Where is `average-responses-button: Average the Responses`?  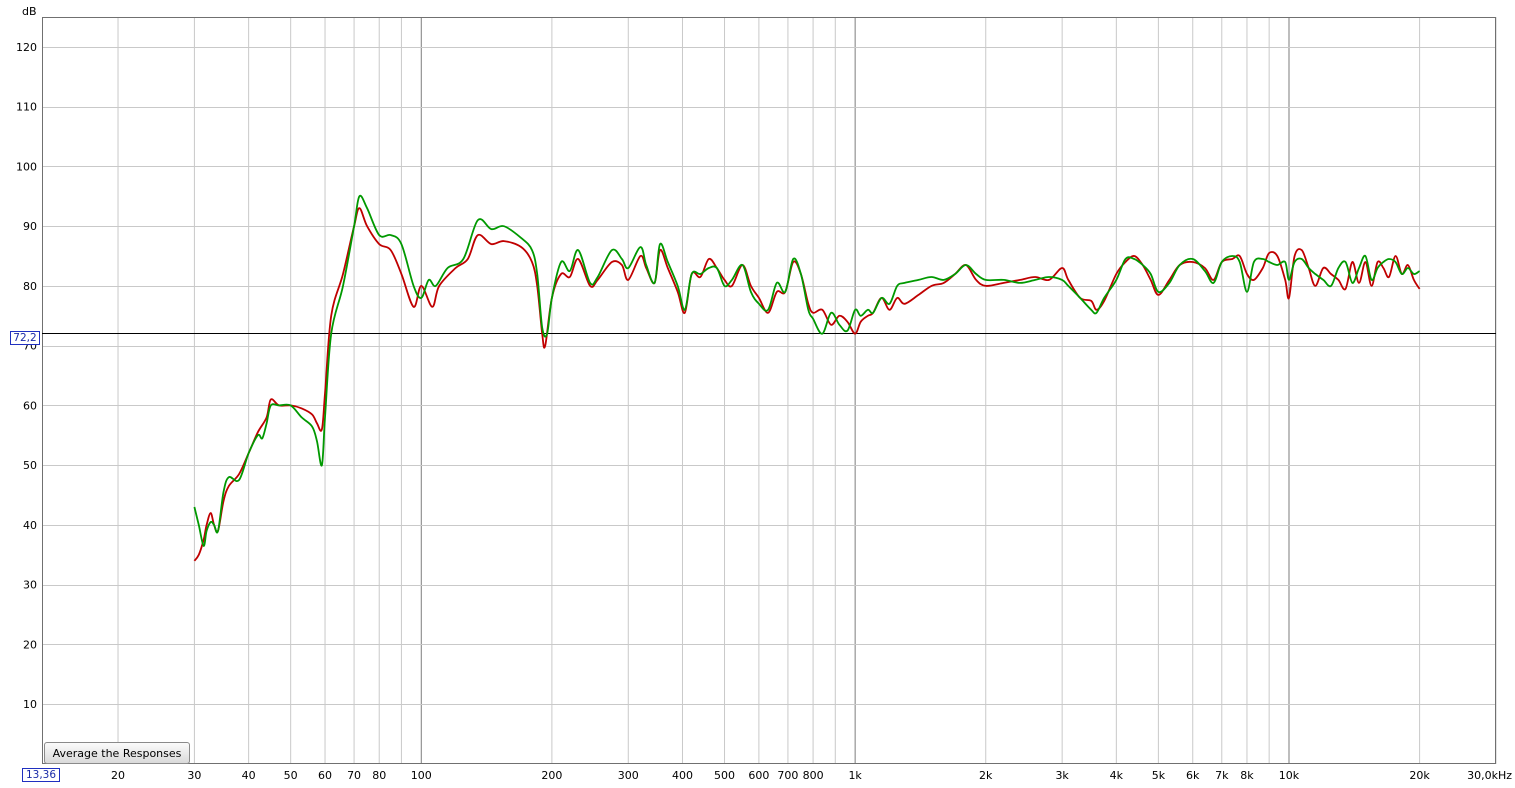
average-responses-button: Average the Responses is located at coordinates (117, 753).